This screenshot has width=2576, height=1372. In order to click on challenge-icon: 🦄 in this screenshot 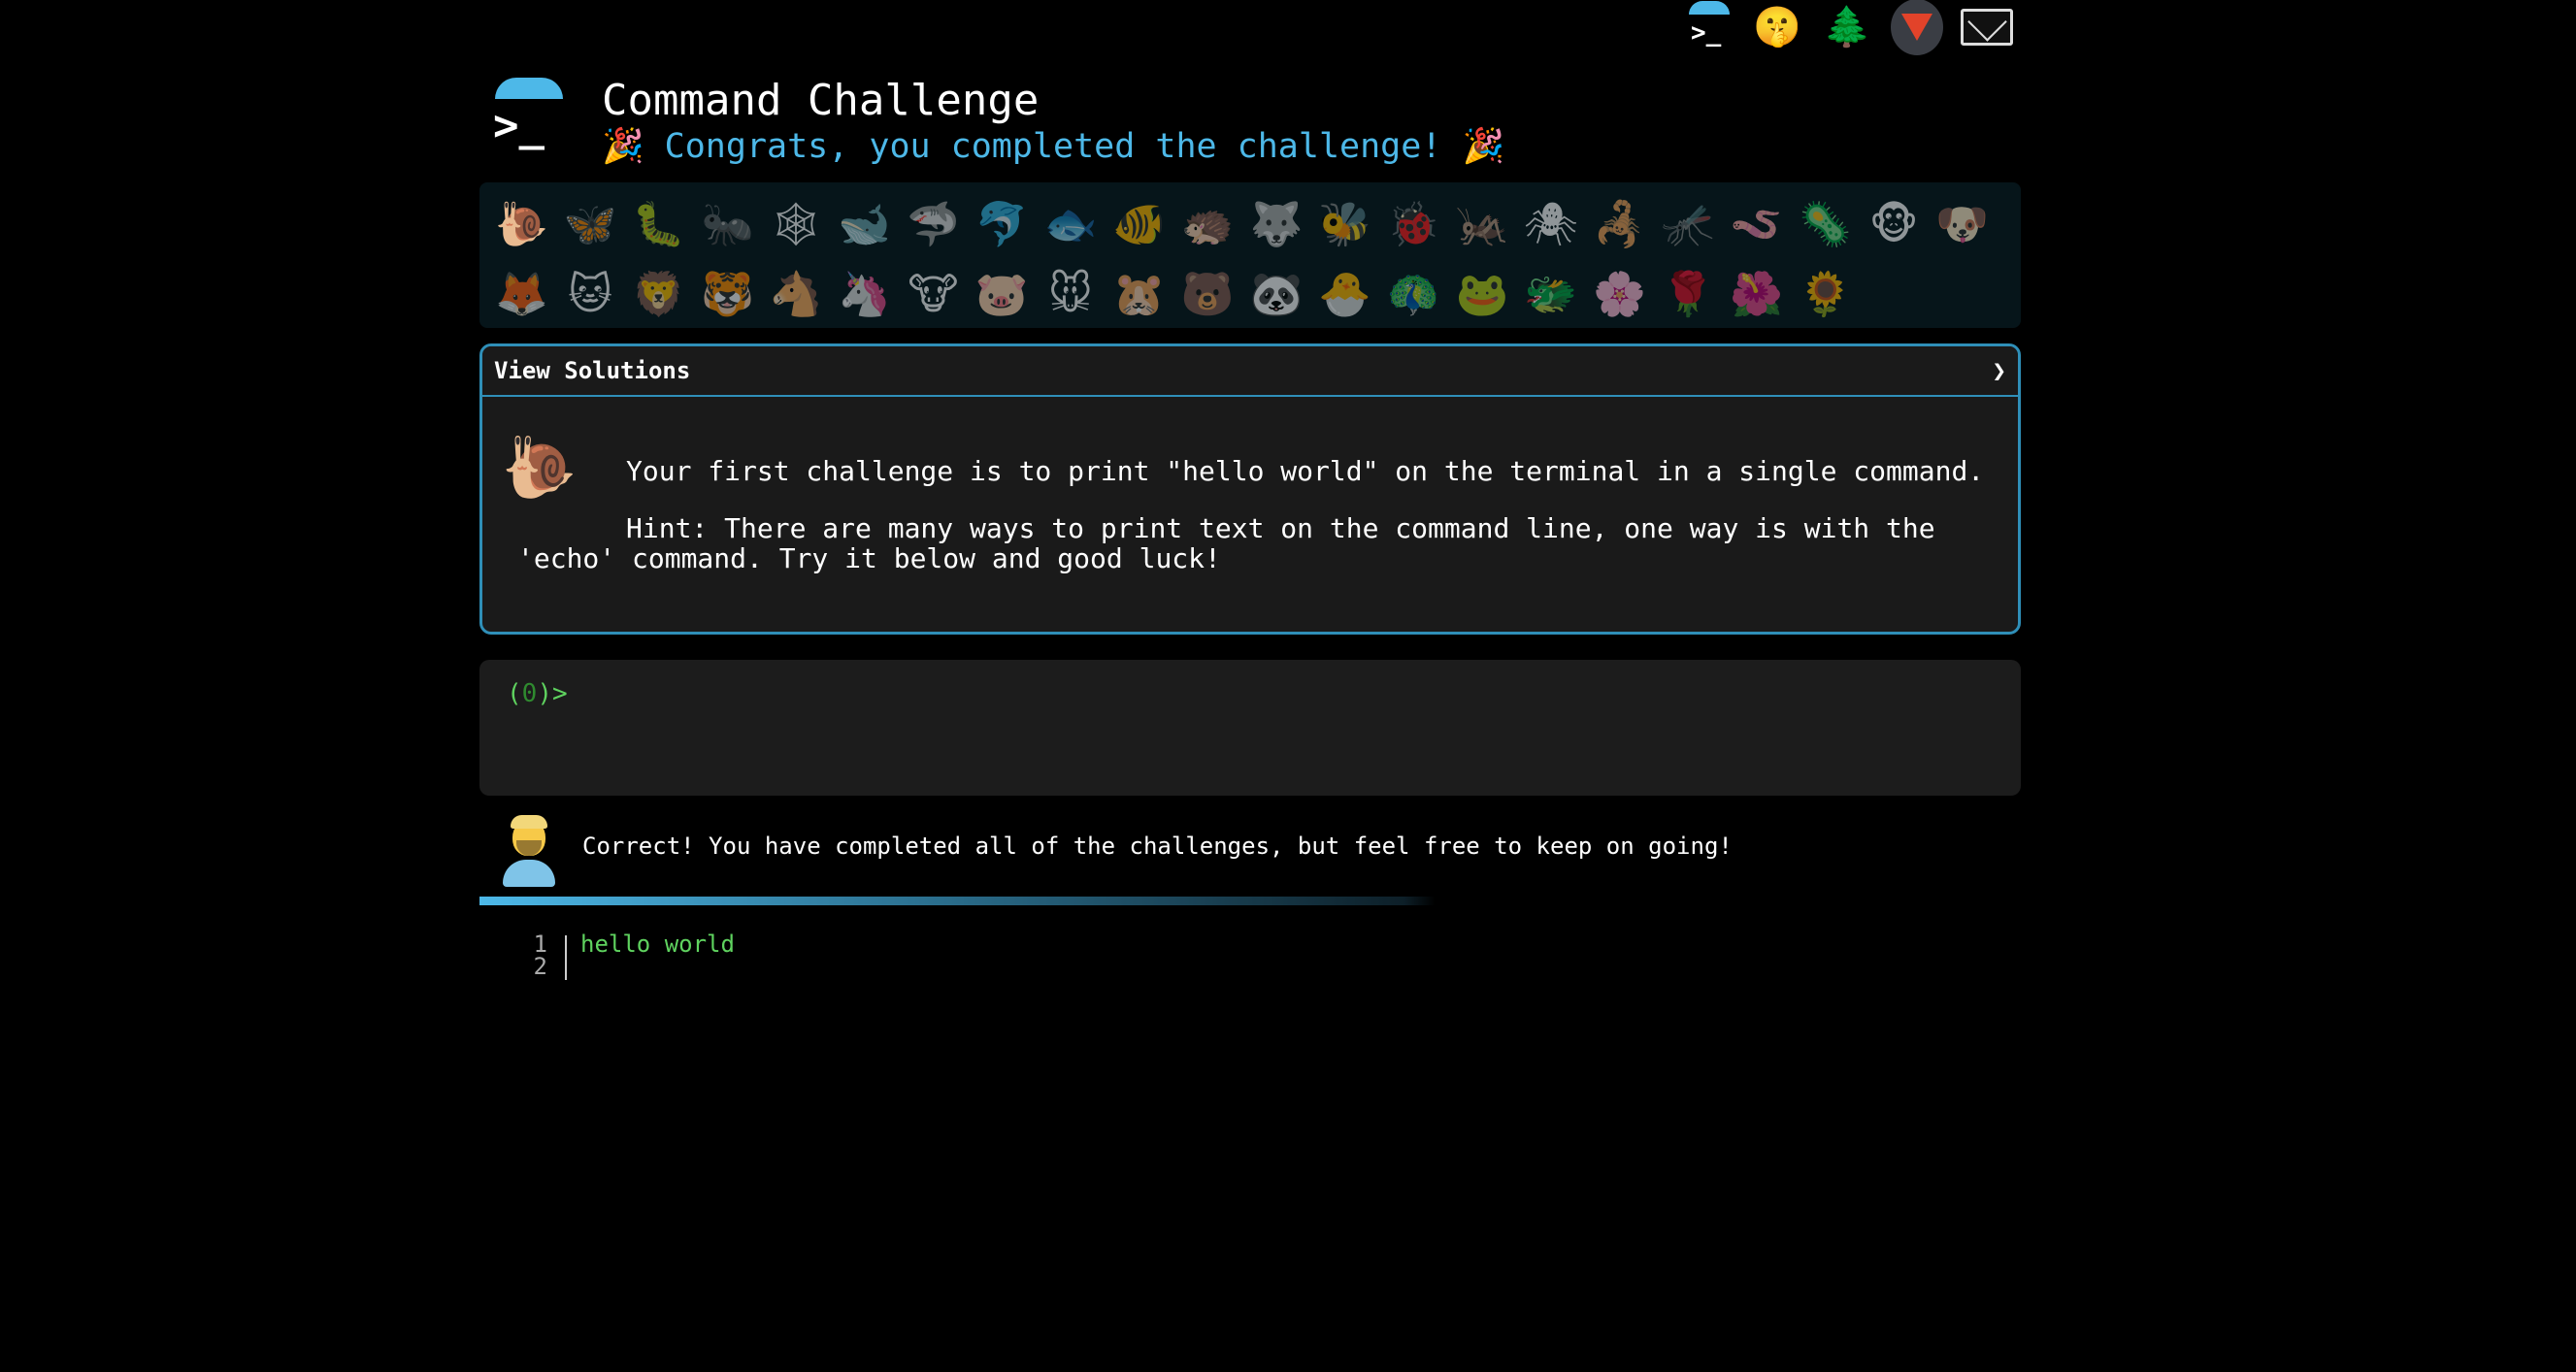, I will do `click(865, 294)`.